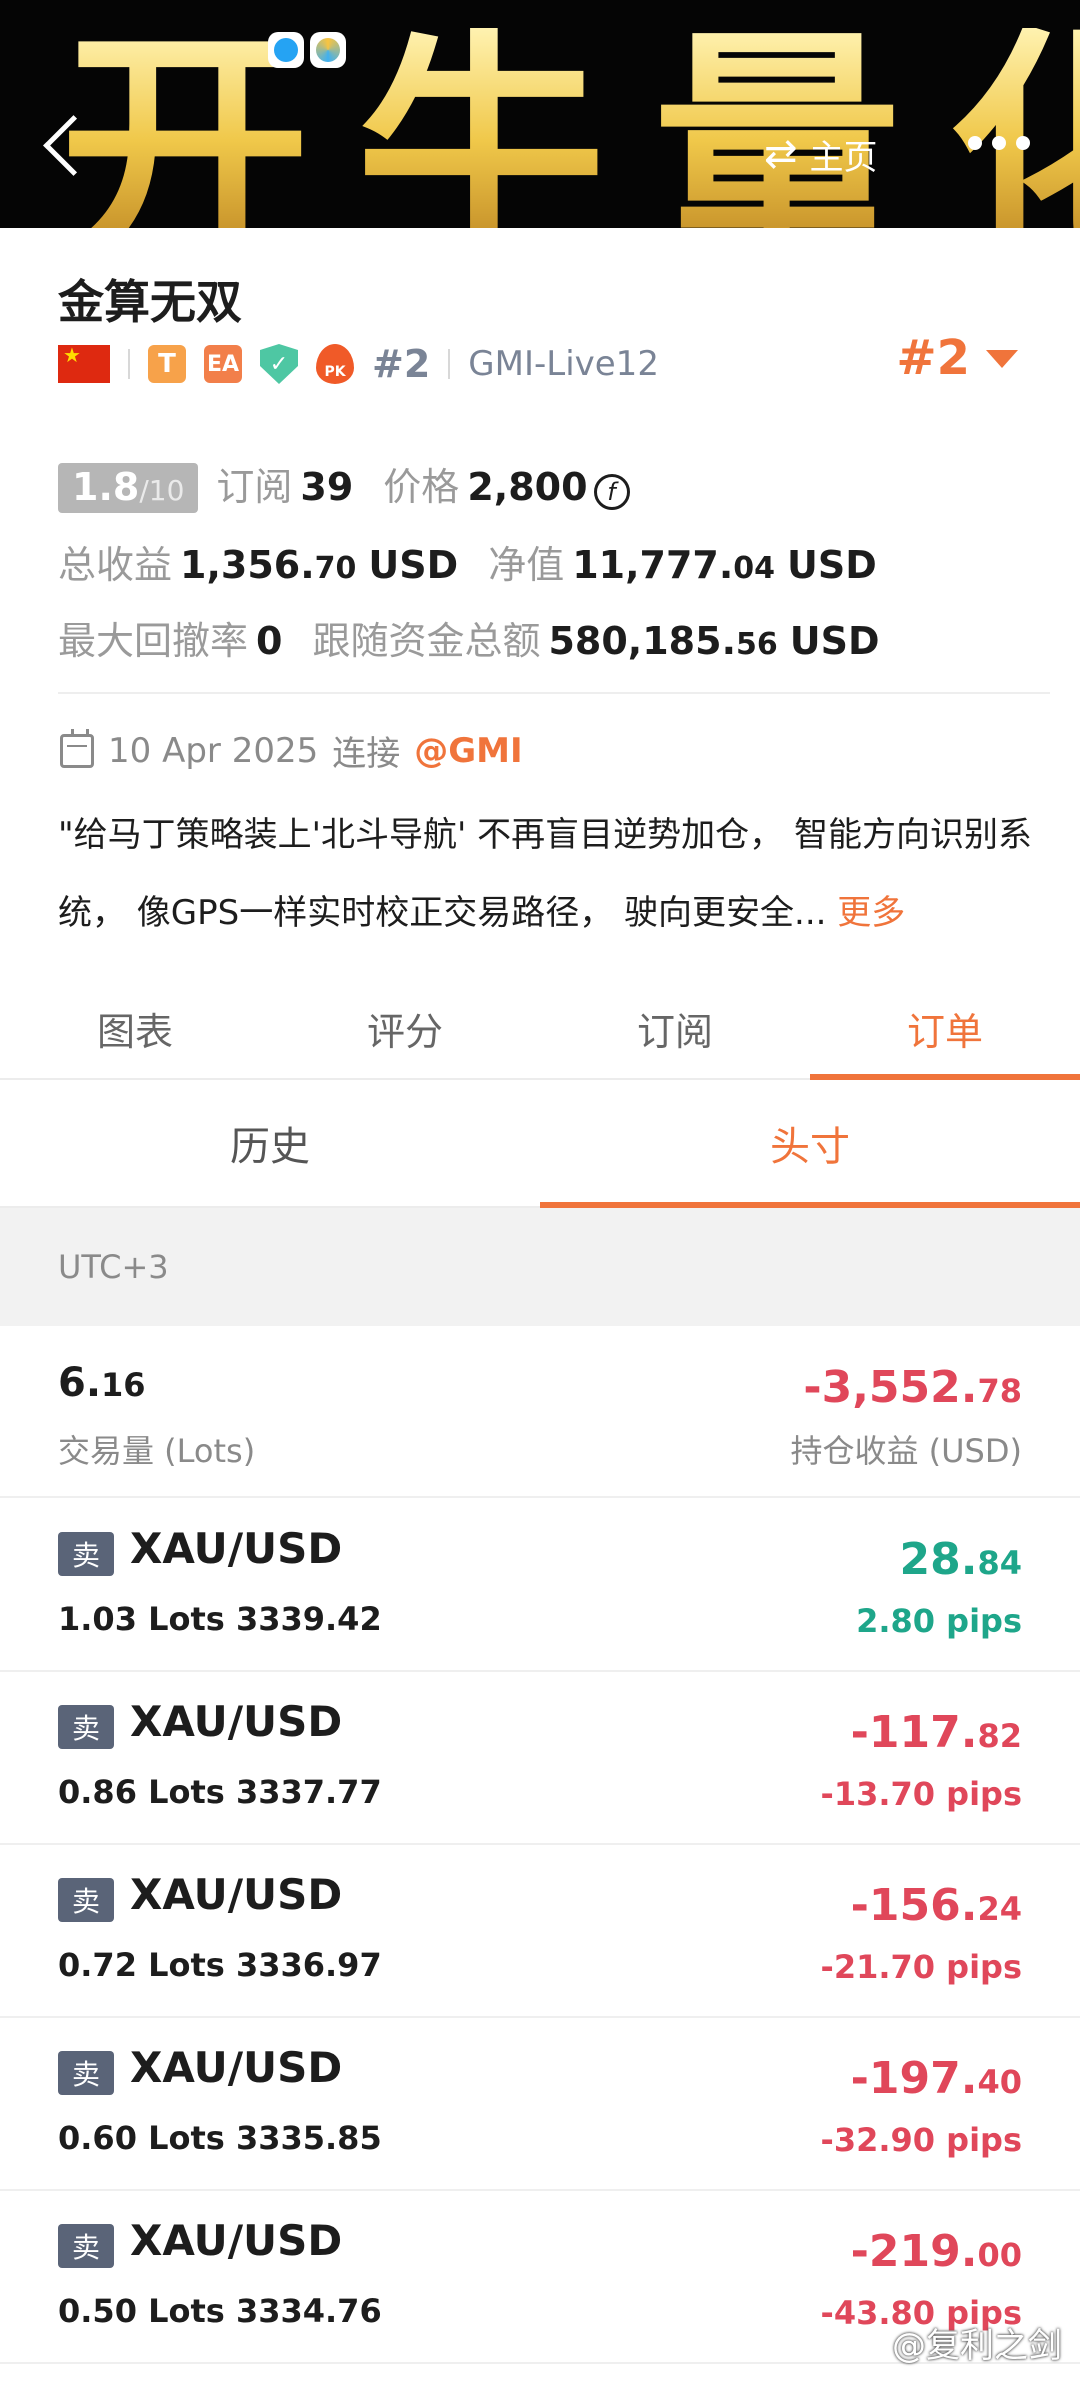 The height and width of the screenshot is (2400, 1080). I want to click on rank-dropdown: #2, so click(933, 358).